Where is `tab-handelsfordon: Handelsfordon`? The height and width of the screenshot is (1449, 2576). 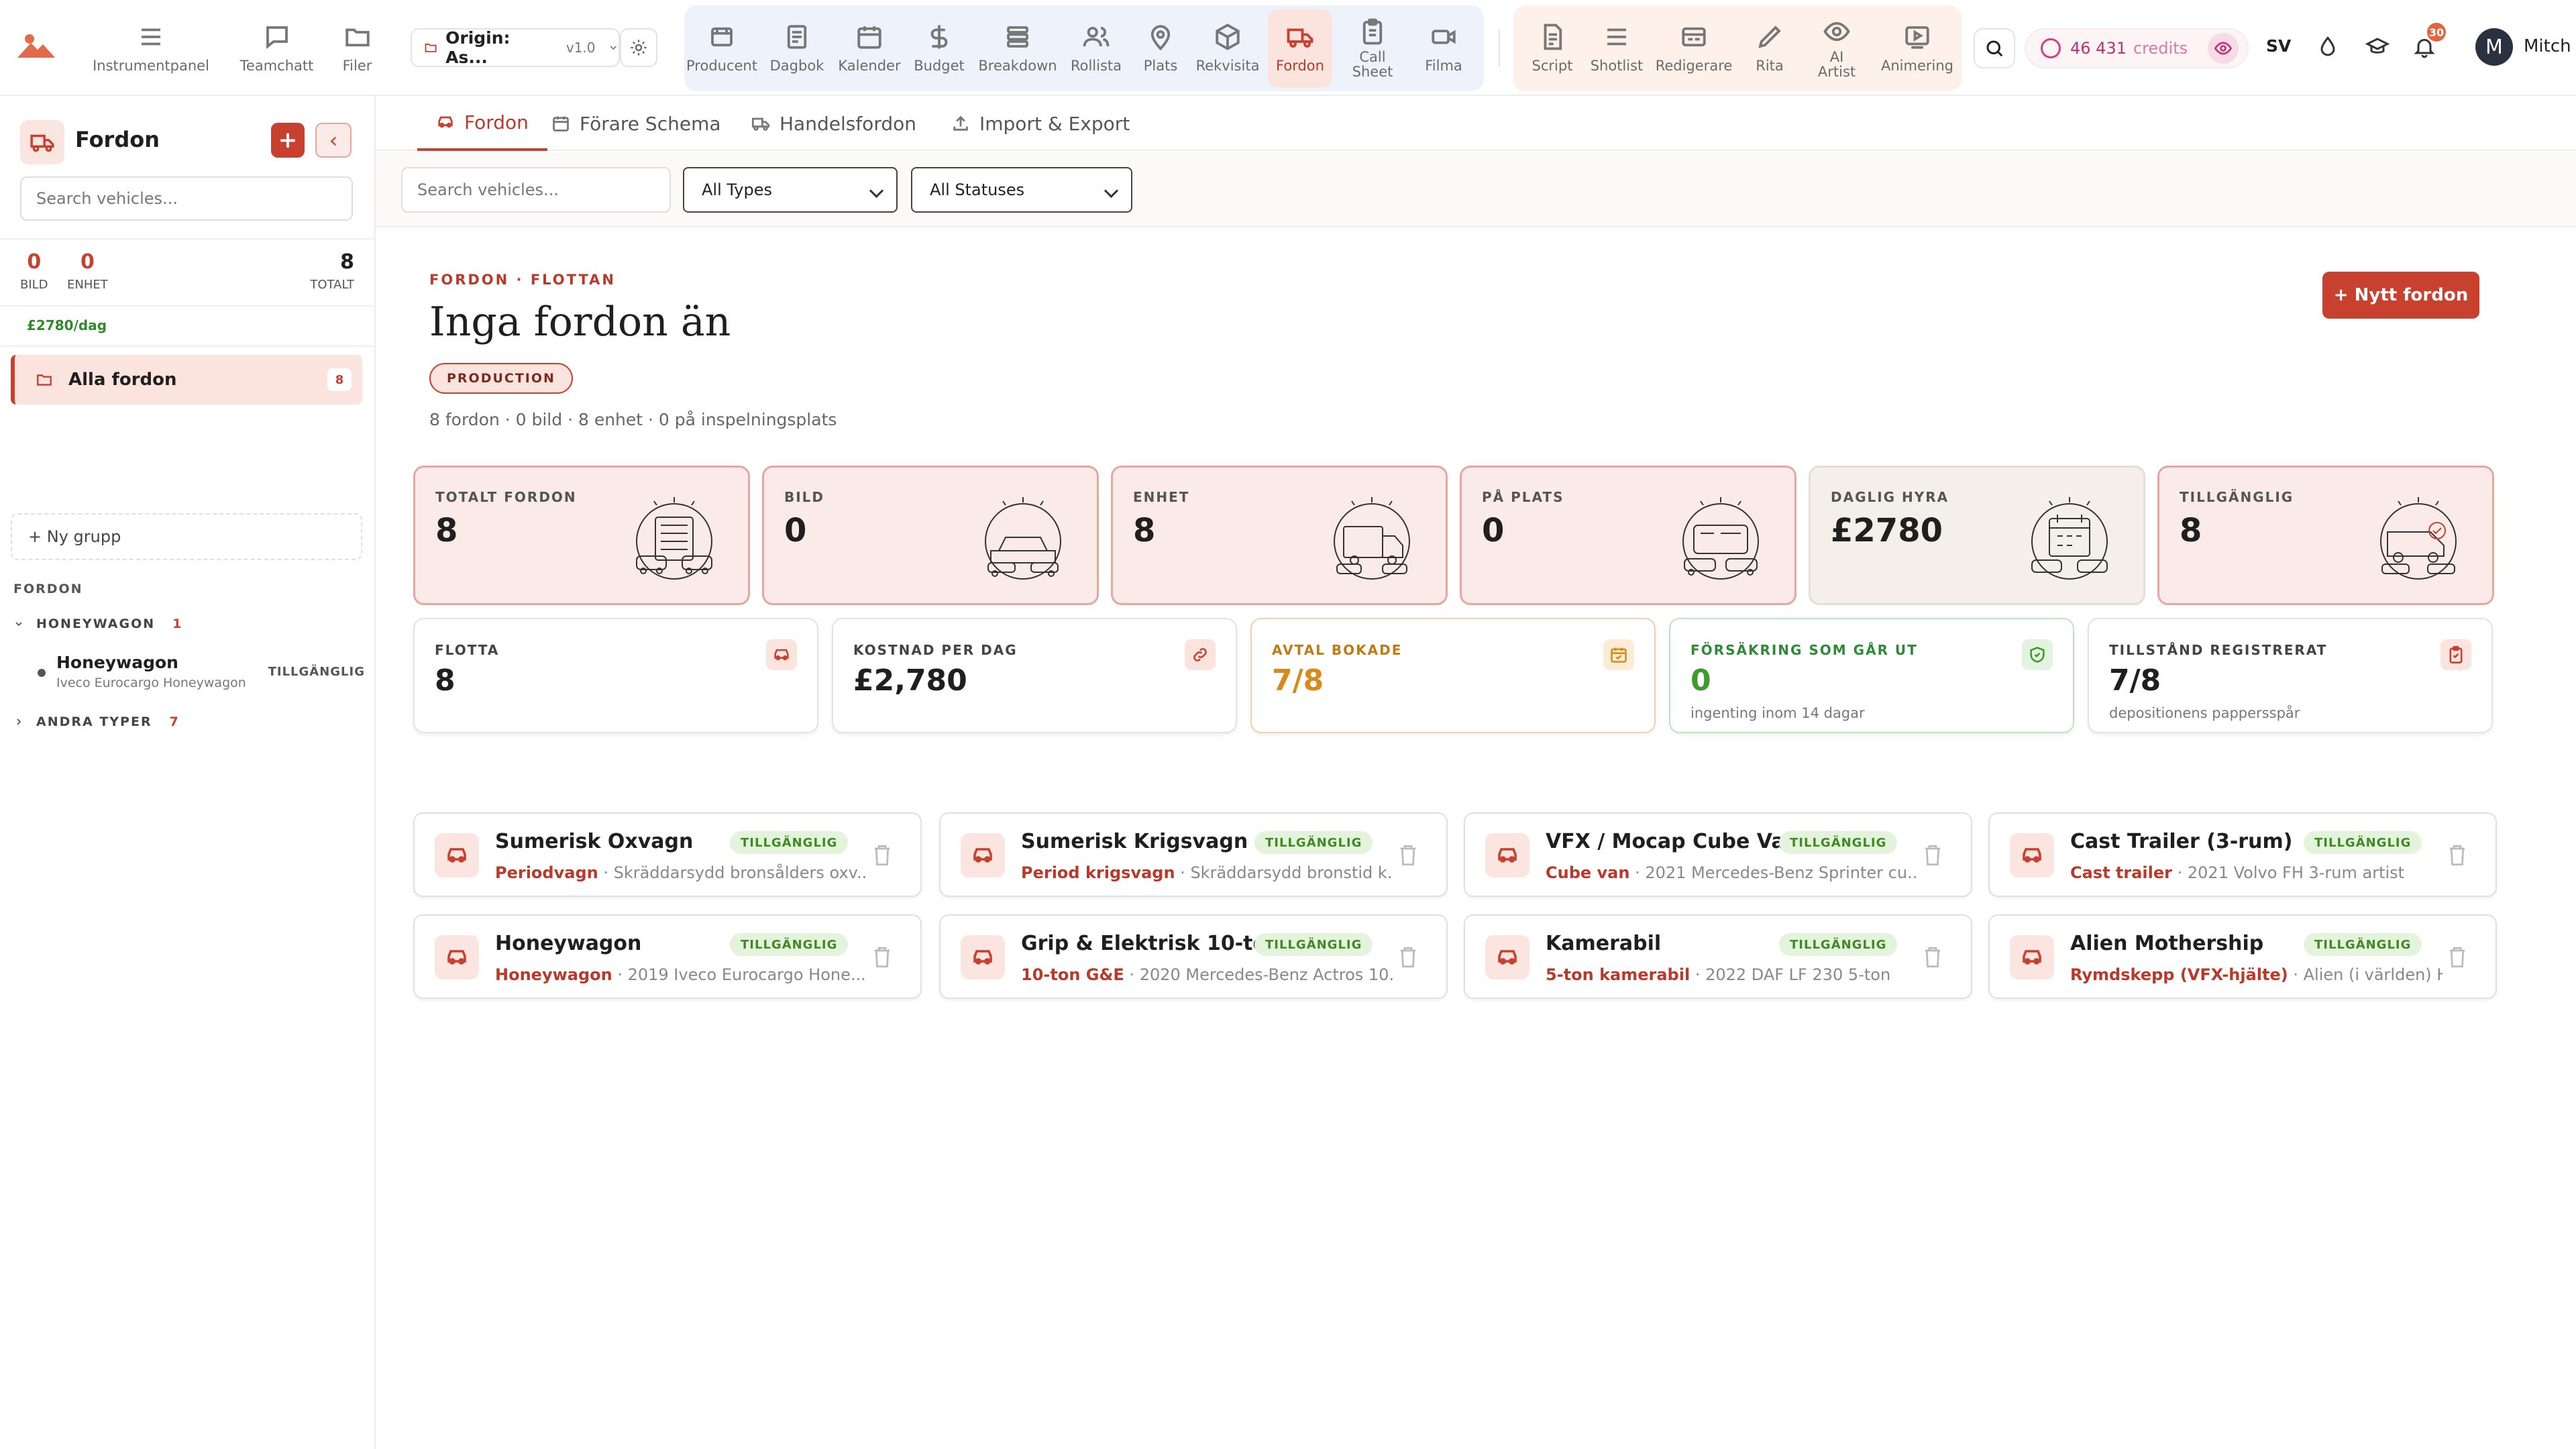 tab-handelsfordon: Handelsfordon is located at coordinates (833, 123).